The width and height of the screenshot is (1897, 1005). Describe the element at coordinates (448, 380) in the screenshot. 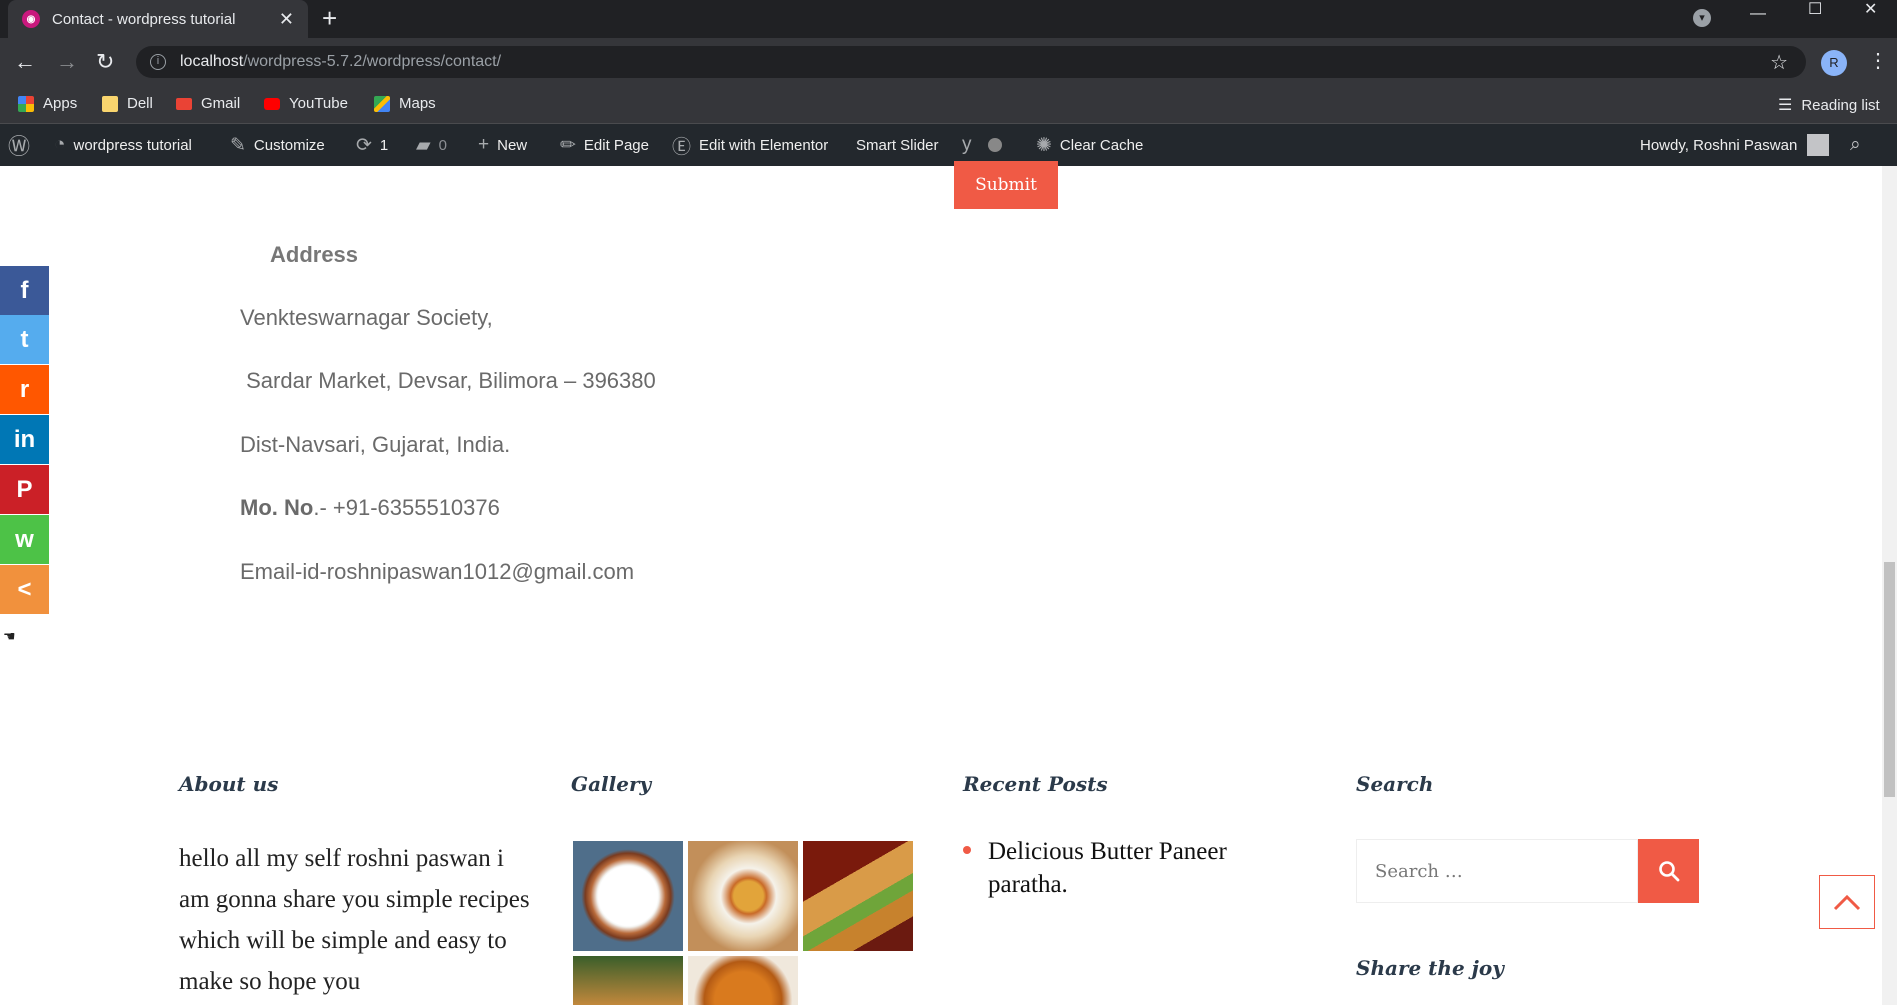

I see `address-line-2: Sardar Market, Devsar, Bilimora – 396380` at that location.